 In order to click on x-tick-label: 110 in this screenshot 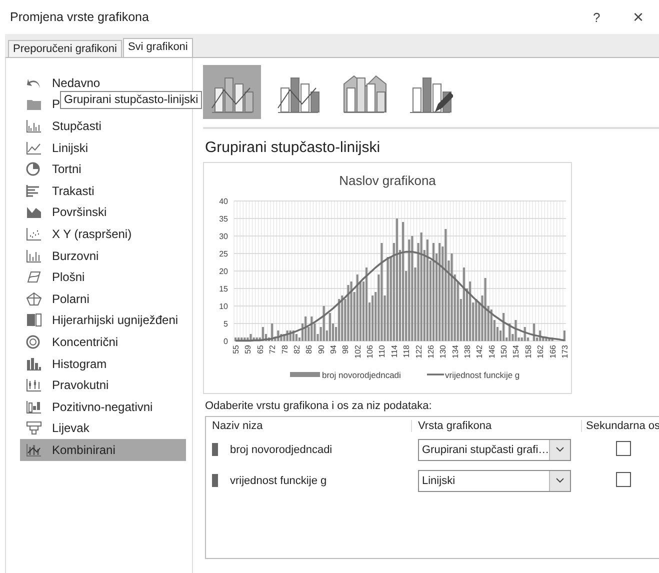, I will do `click(382, 351)`.